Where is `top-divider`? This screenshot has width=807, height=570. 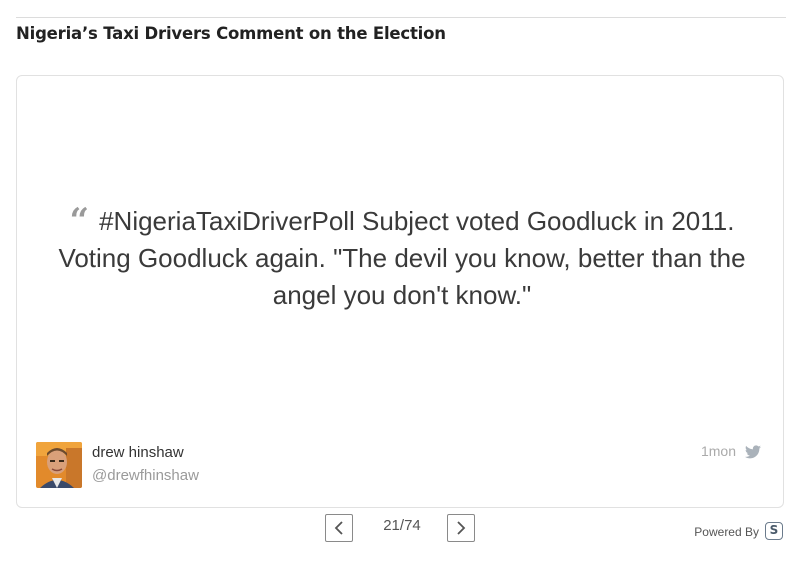
top-divider is located at coordinates (401, 17).